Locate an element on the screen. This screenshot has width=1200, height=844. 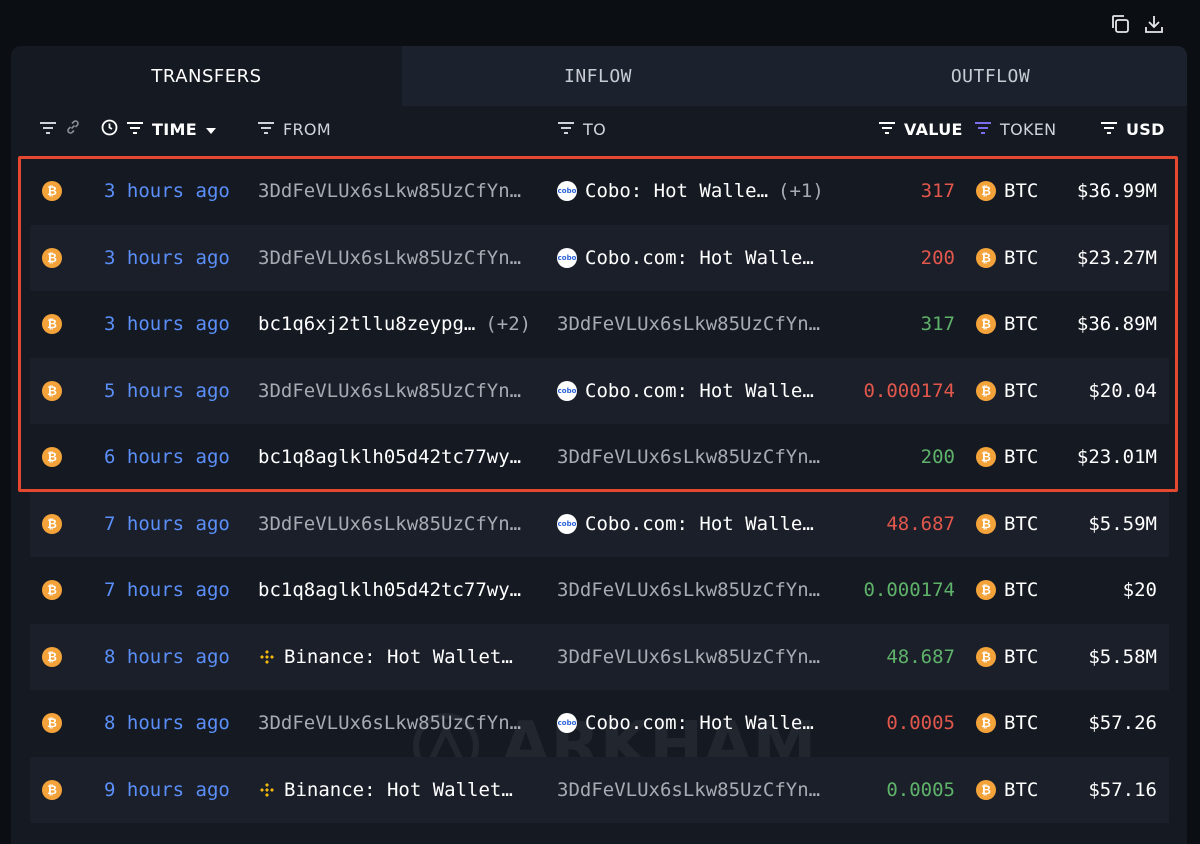
header-to: TO is located at coordinates (581, 129).